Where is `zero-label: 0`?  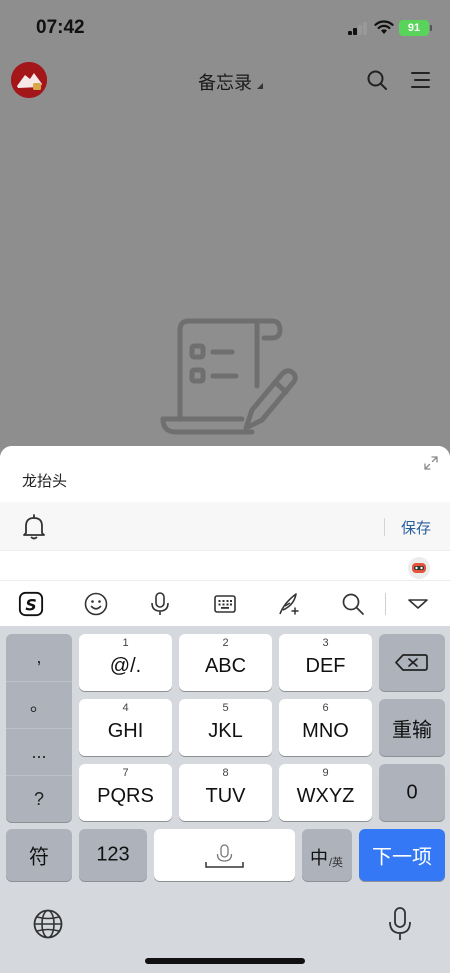
zero-label: 0 is located at coordinates (412, 792).